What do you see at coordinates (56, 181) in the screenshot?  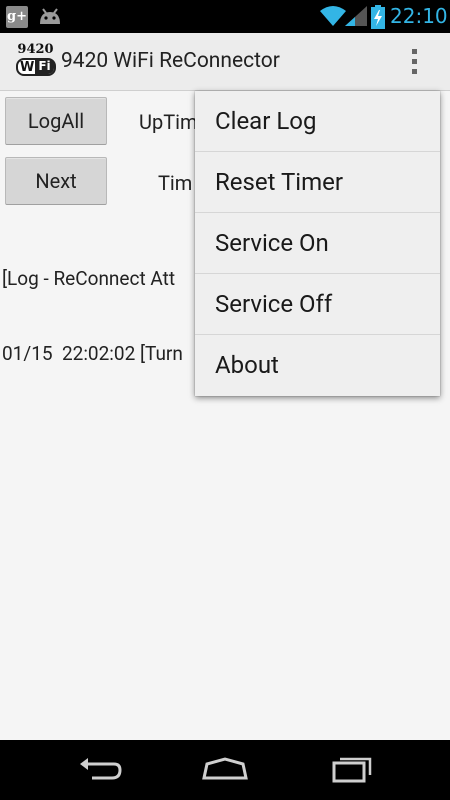 I see `next-button: Next` at bounding box center [56, 181].